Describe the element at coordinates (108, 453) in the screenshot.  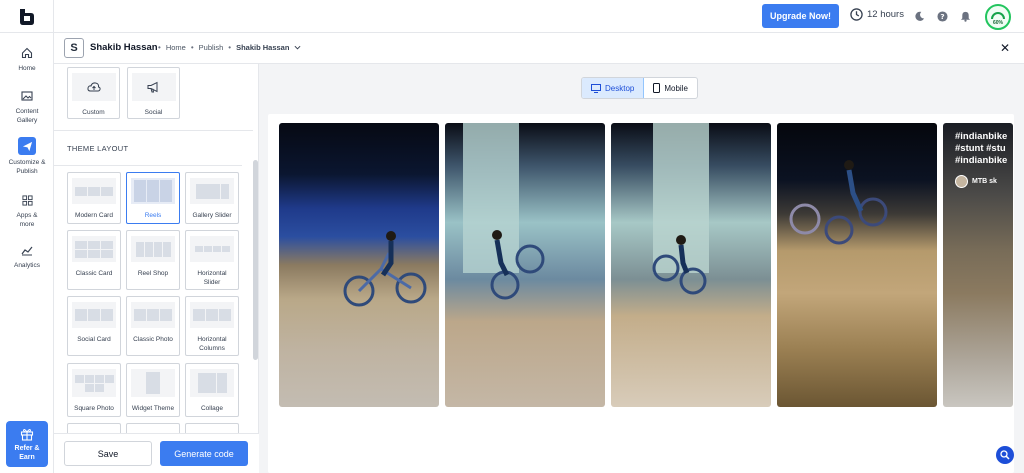
I see `save-button: Save` at that location.